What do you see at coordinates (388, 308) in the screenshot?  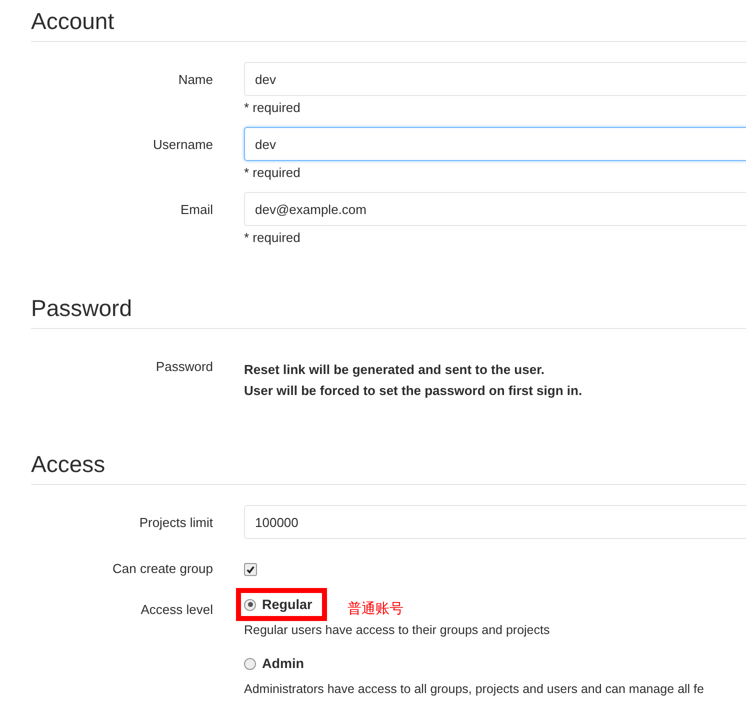 I see `section-heading: Password` at bounding box center [388, 308].